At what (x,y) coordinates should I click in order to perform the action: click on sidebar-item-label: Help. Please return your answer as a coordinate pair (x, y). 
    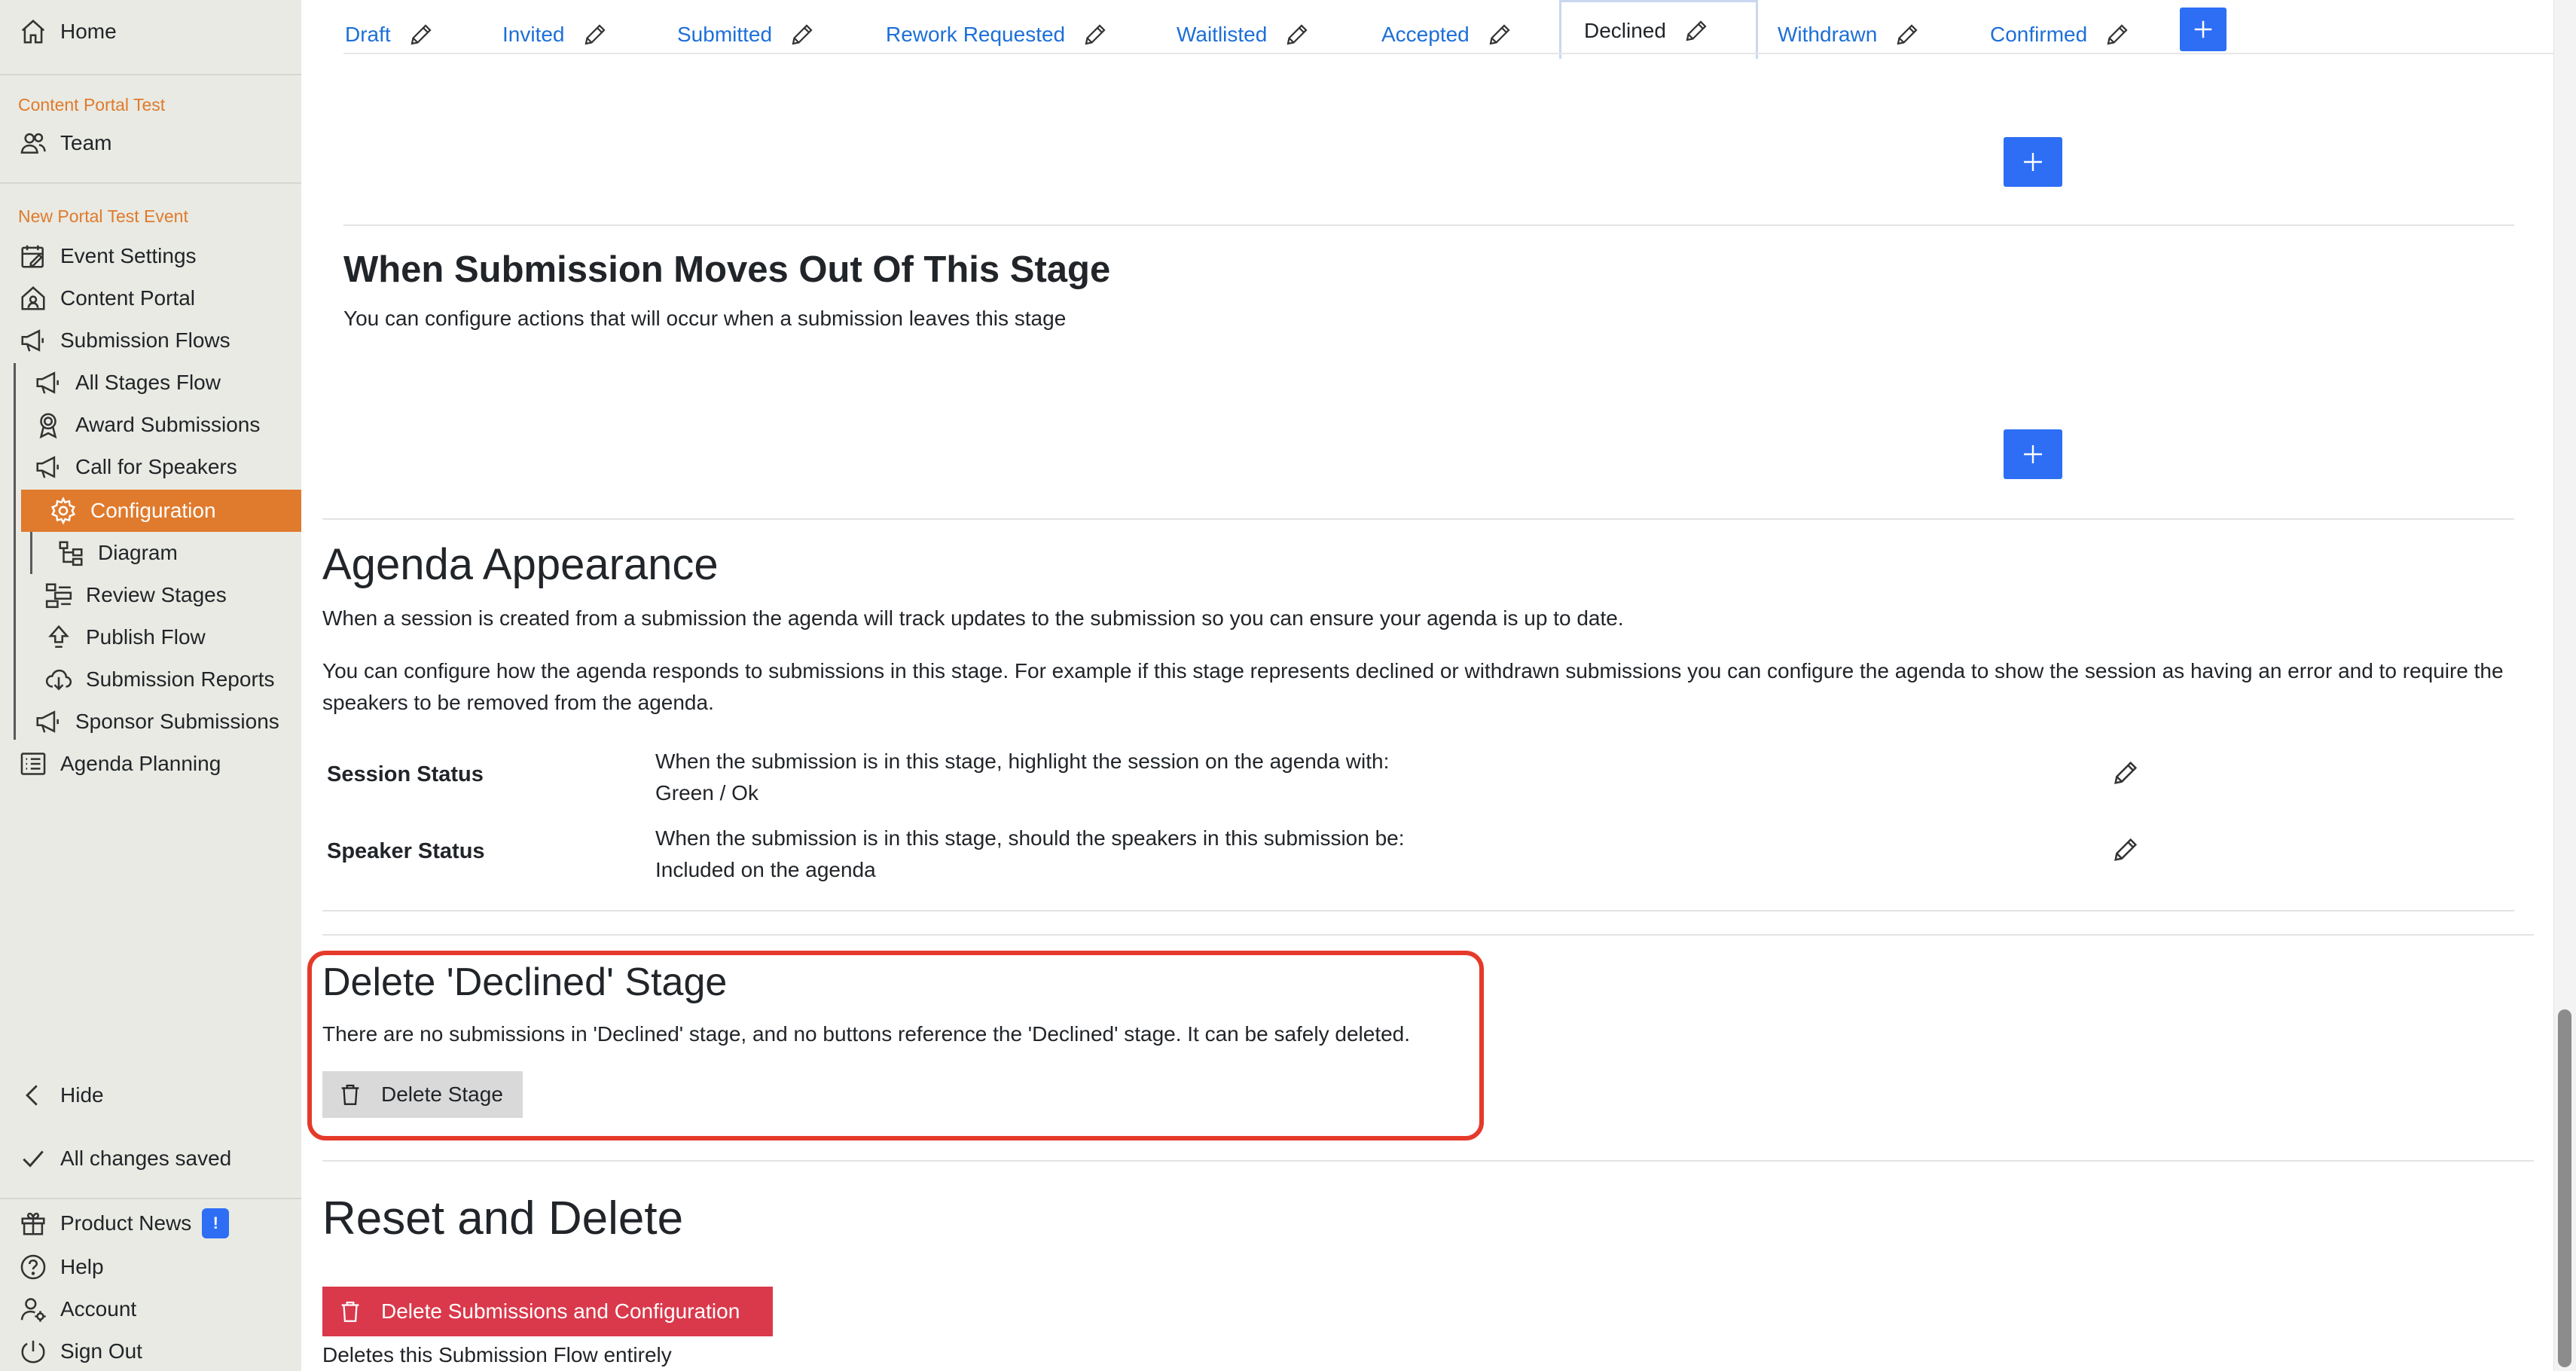
    Looking at the image, I should click on (82, 1266).